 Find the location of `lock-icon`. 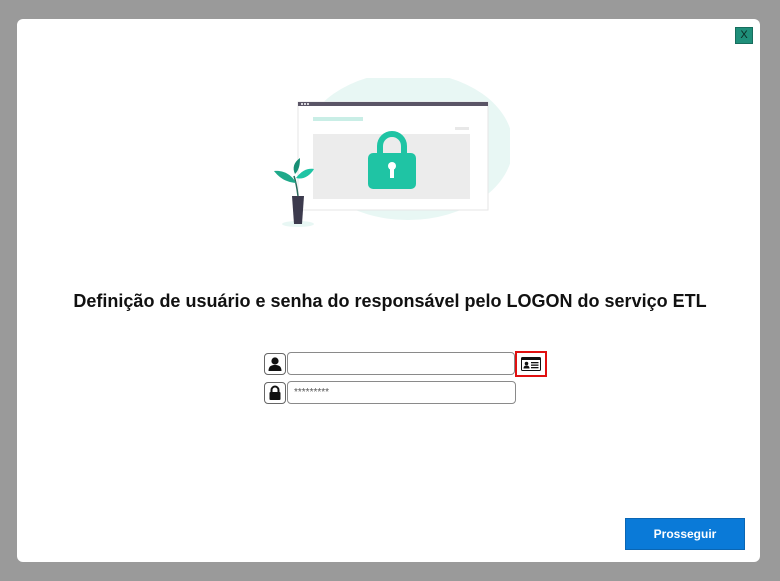

lock-icon is located at coordinates (275, 393).